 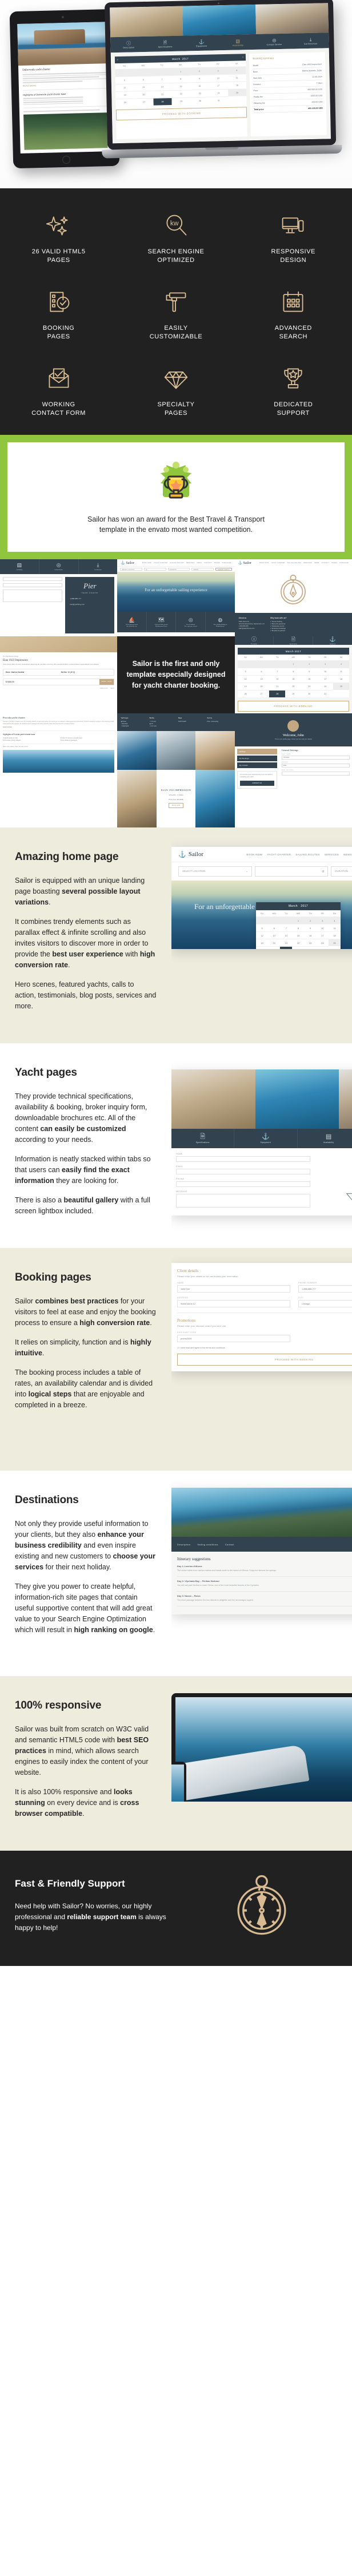 What do you see at coordinates (66, 159) in the screenshot?
I see `tablet-home-button` at bounding box center [66, 159].